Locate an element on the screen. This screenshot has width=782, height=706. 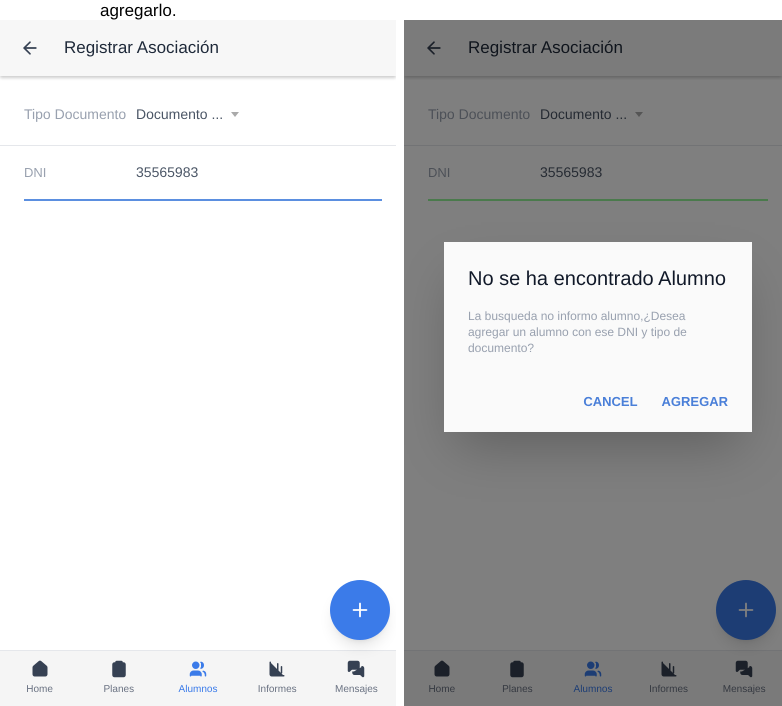
field-label: DNI is located at coordinates (36, 173).